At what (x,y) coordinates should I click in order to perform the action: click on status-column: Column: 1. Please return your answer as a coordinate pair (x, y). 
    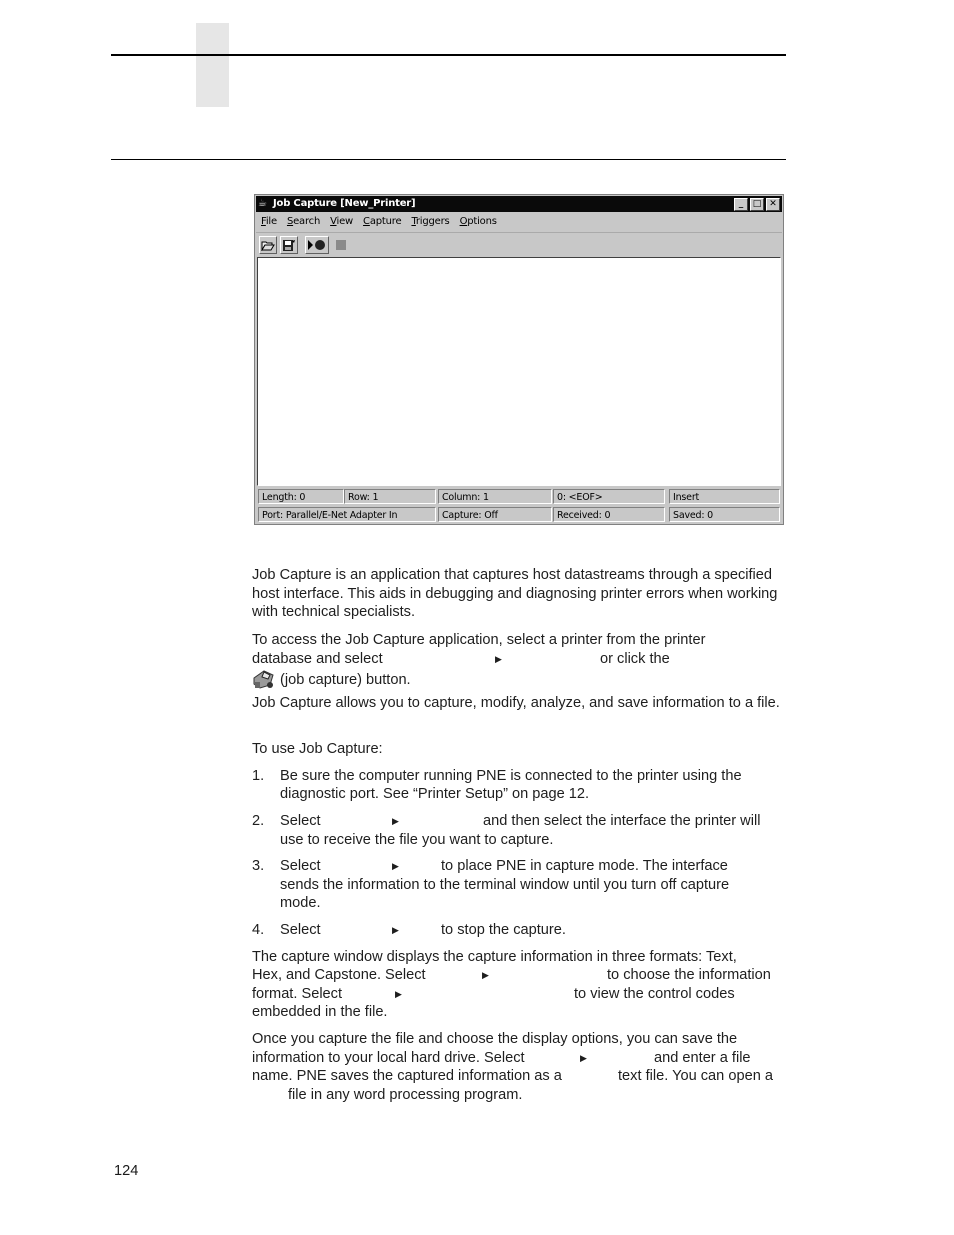
    Looking at the image, I should click on (495, 496).